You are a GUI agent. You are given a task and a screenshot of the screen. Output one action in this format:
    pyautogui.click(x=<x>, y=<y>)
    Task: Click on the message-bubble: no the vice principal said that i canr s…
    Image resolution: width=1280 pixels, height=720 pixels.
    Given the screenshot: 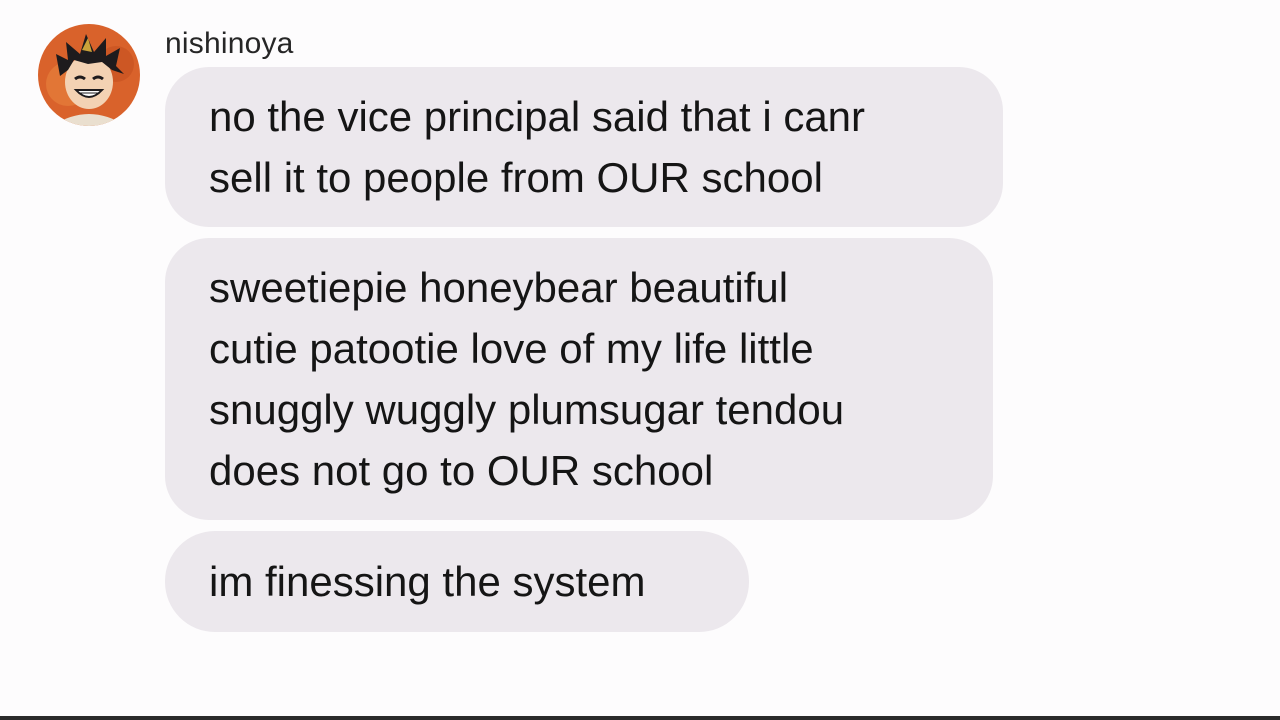 What is the action you would take?
    pyautogui.click(x=584, y=147)
    